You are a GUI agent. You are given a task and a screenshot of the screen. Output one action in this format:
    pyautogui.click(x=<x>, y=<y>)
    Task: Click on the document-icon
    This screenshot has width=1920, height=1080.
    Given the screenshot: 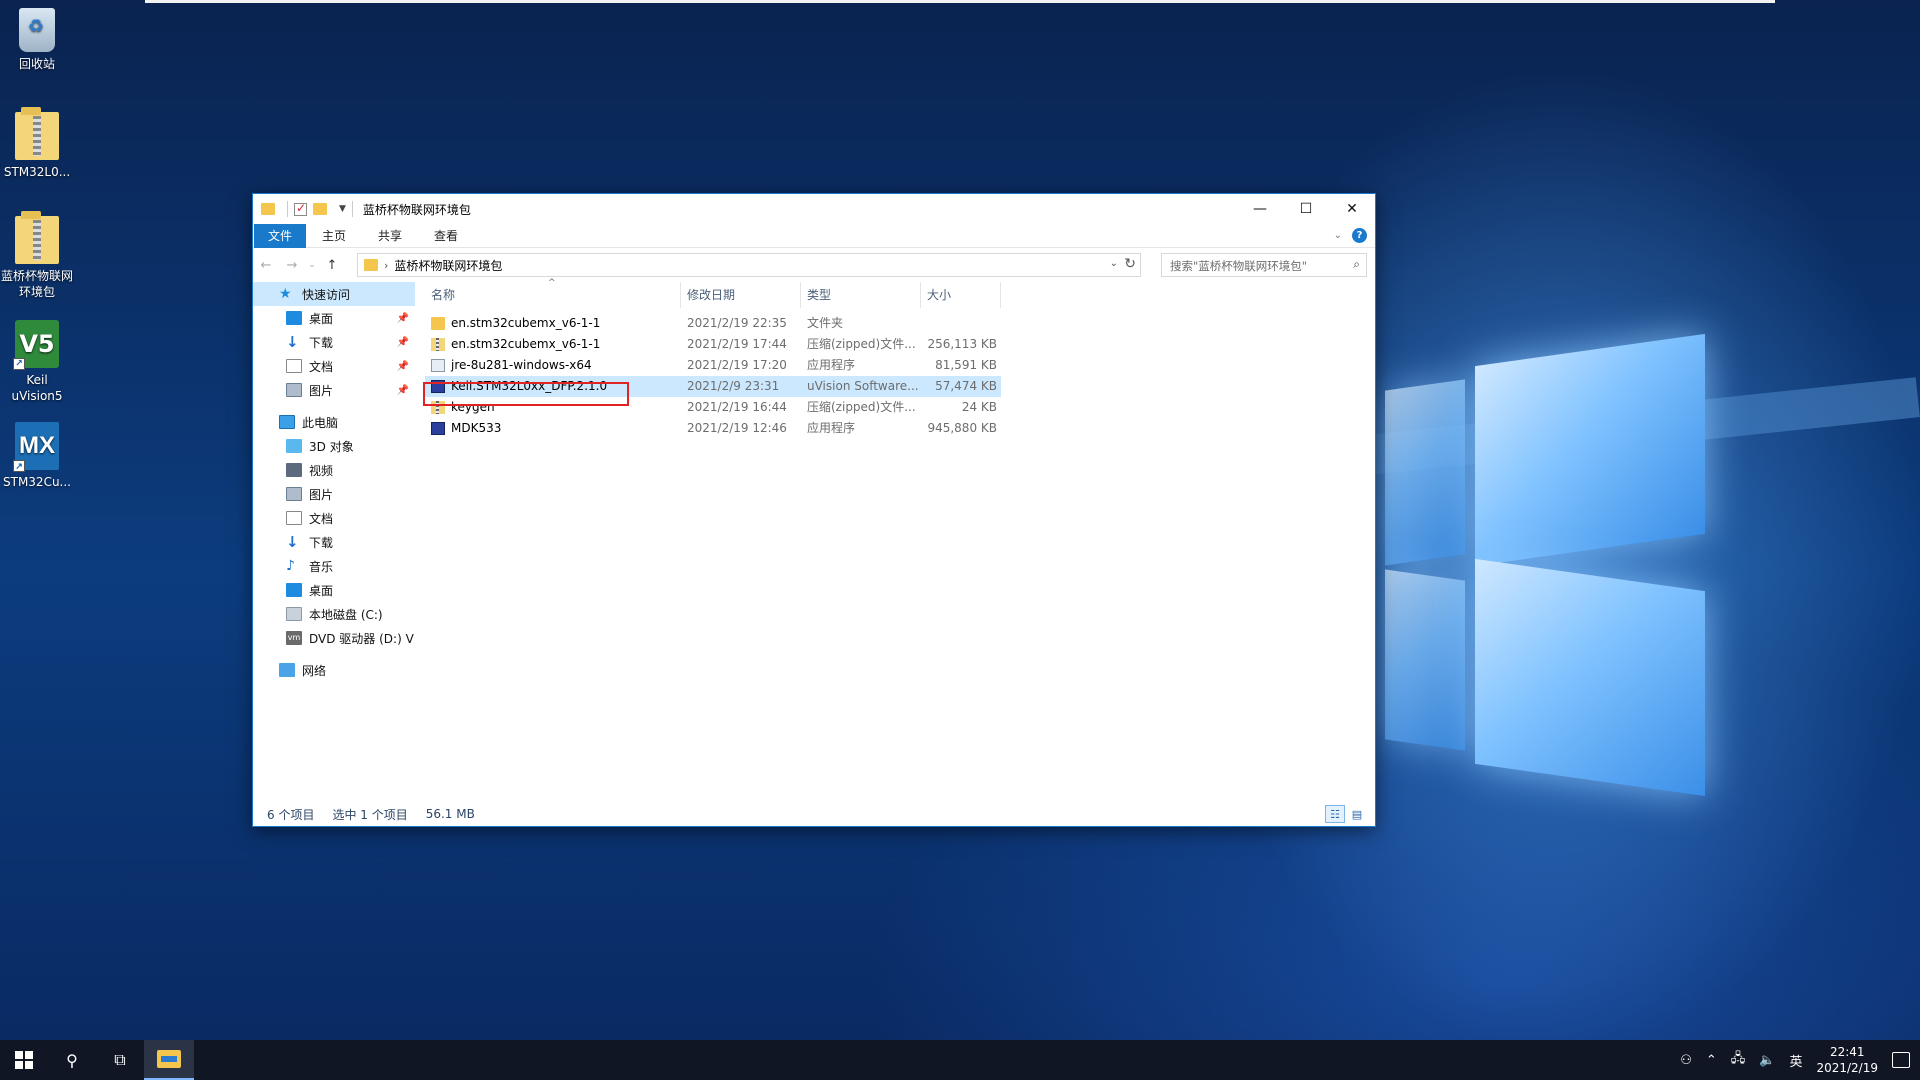 What is the action you would take?
    pyautogui.click(x=294, y=518)
    